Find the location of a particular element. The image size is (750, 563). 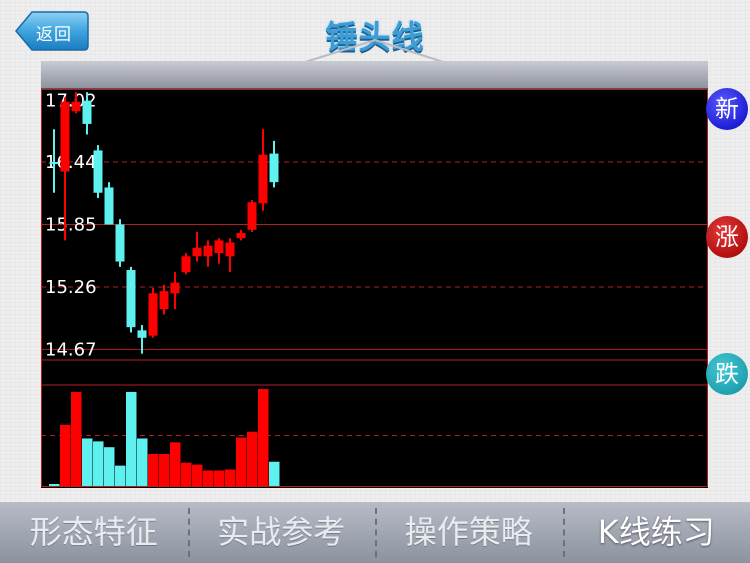

back-button: 返回 is located at coordinates (51, 30).